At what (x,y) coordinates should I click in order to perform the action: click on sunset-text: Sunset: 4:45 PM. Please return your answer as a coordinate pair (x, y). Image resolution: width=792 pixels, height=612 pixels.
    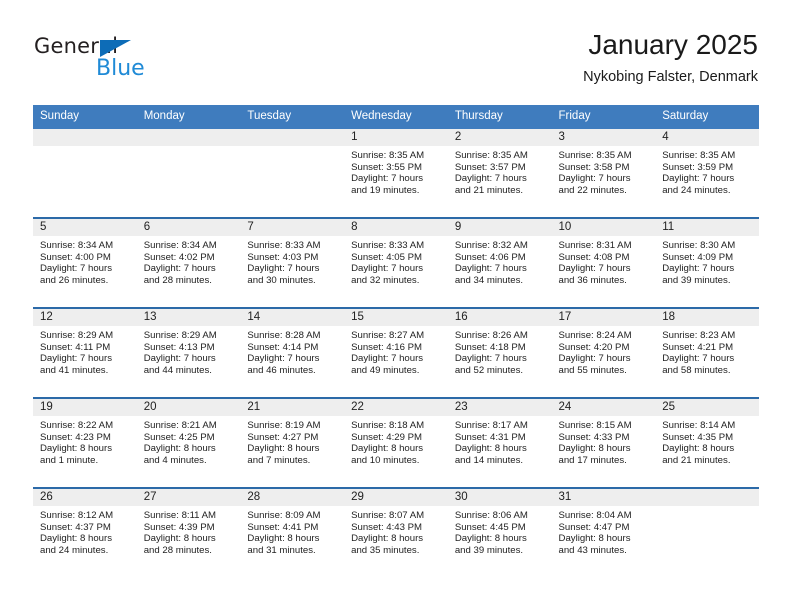
    Looking at the image, I should click on (490, 527).